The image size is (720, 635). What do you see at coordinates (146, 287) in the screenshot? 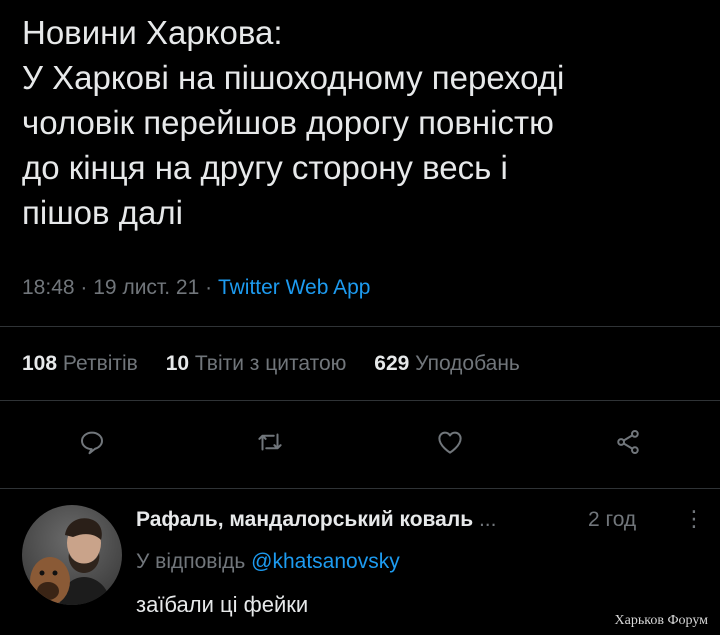
I see `tweet-date: 19 лист. 21` at bounding box center [146, 287].